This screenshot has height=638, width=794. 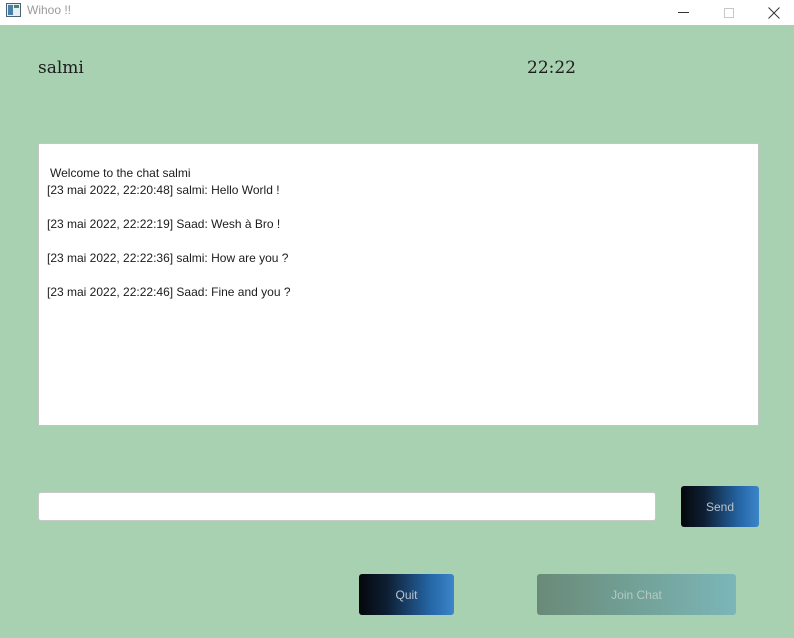 I want to click on title-bar: Wihoo !!, so click(x=397, y=12).